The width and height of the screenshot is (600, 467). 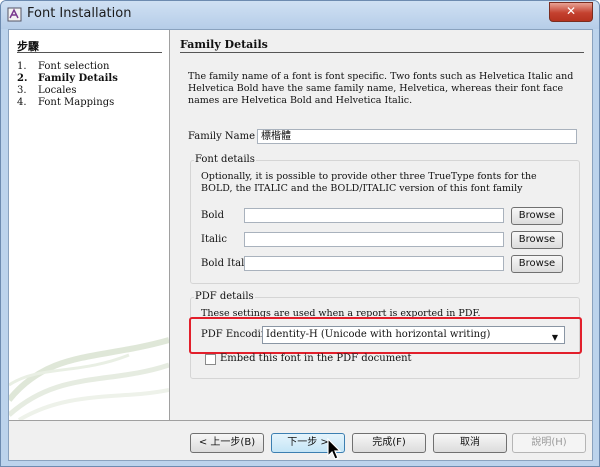 What do you see at coordinates (225, 159) in the screenshot?
I see `font-details-title: Font details` at bounding box center [225, 159].